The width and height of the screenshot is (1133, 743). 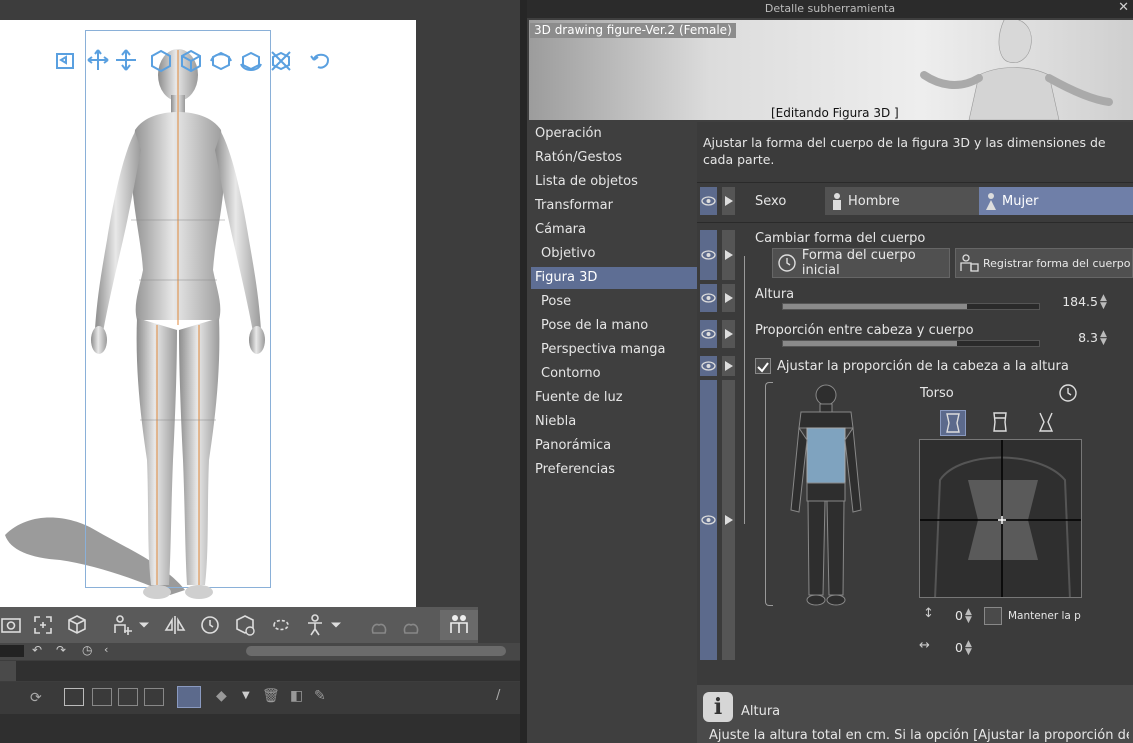 What do you see at coordinates (708, 255) in the screenshot?
I see `visibility-toggle-body-shape` at bounding box center [708, 255].